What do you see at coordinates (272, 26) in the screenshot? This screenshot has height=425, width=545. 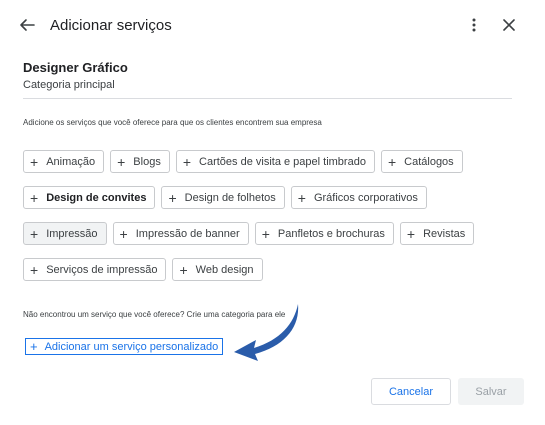 I see `dialog-header: Adicionar serviços` at bounding box center [272, 26].